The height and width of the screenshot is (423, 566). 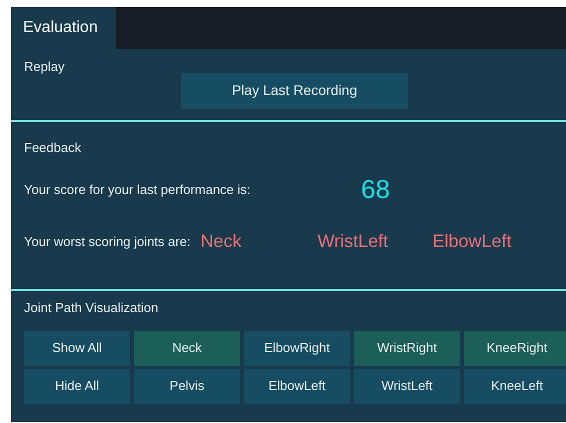 What do you see at coordinates (63, 28) in the screenshot?
I see `tab: Evaluation` at bounding box center [63, 28].